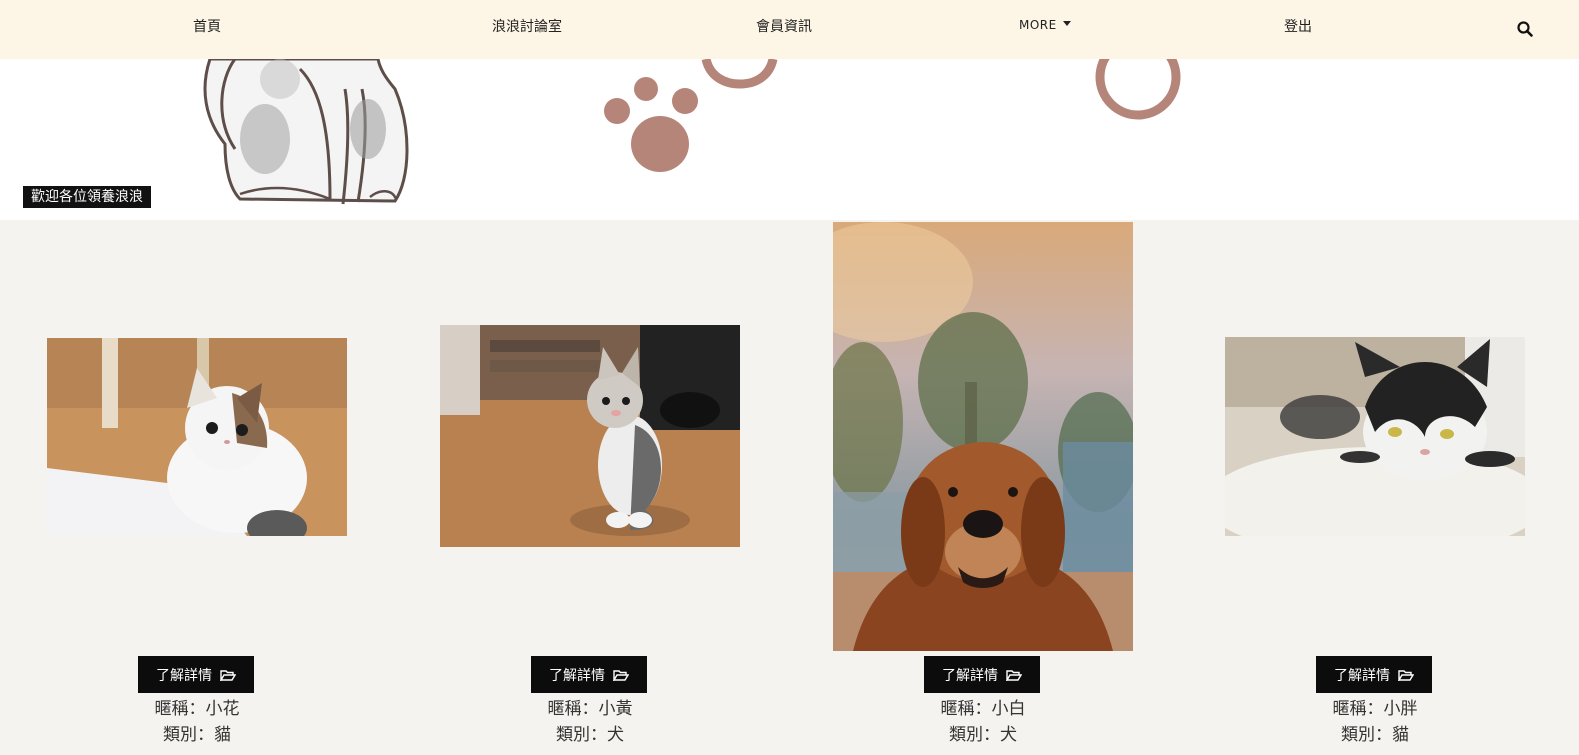  I want to click on search-icon, so click(1525, 29).